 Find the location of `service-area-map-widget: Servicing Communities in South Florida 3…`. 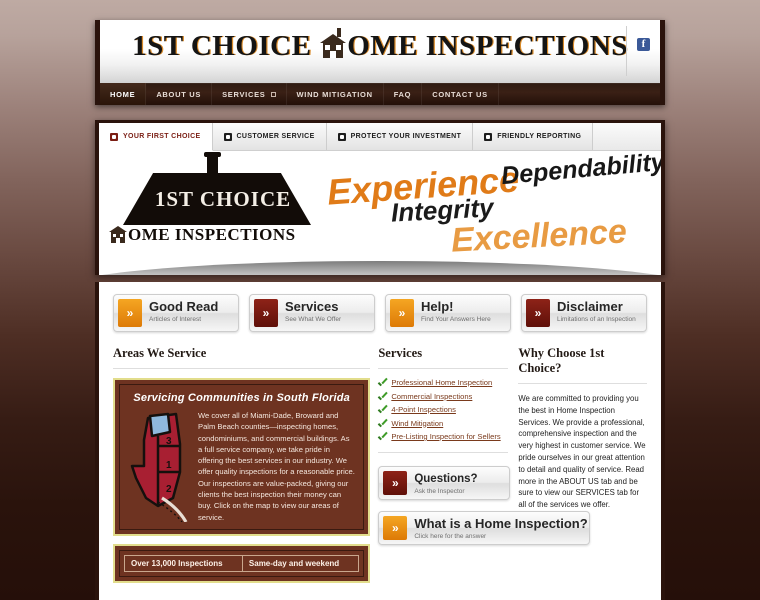

service-area-map-widget: Servicing Communities in South Florida 3… is located at coordinates (242, 457).